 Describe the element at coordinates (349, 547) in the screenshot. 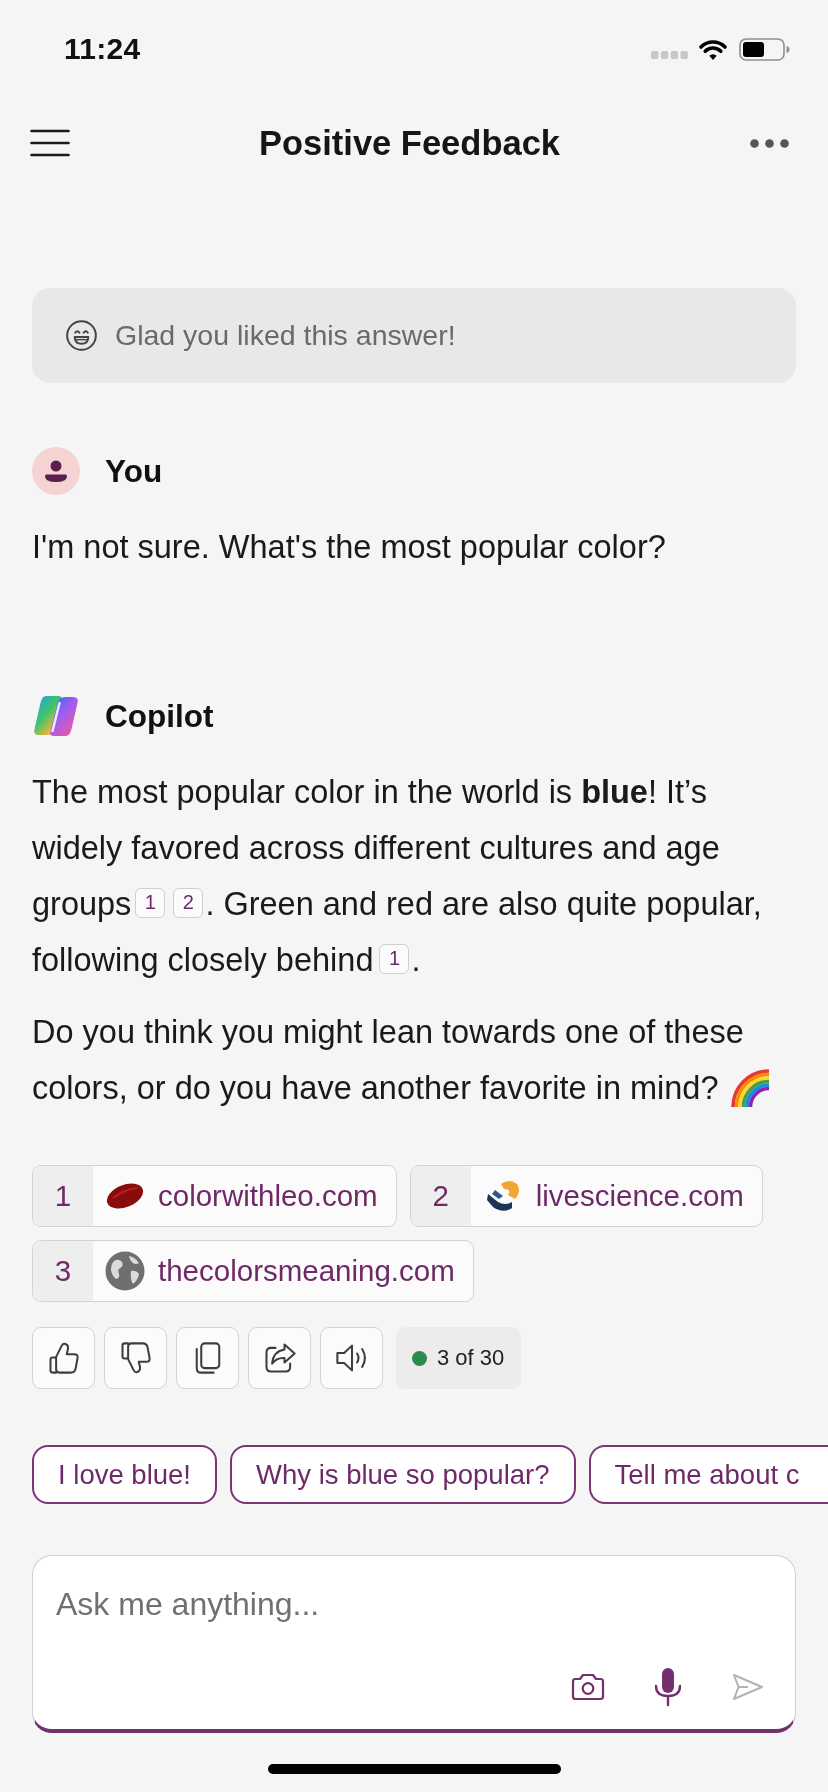

I see `message-text: I'm not sure. What's the most popular color?` at that location.